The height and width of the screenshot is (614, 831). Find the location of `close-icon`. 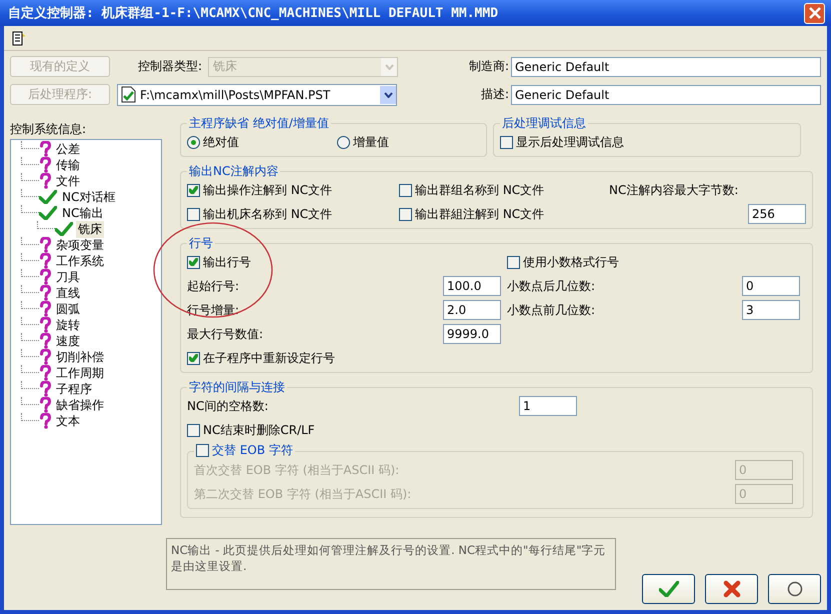

close-icon is located at coordinates (814, 13).